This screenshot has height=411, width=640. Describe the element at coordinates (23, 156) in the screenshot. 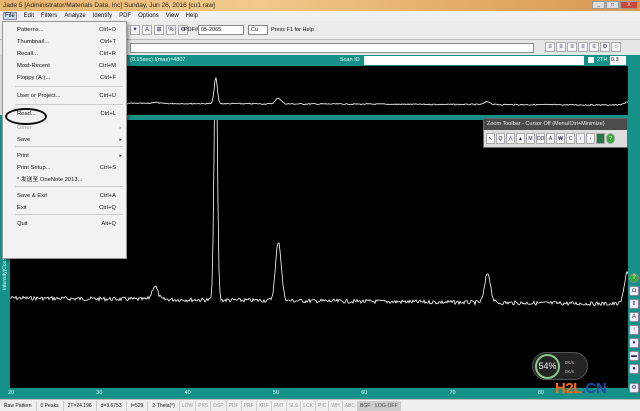

I see `menu-item-label: Print` at that location.